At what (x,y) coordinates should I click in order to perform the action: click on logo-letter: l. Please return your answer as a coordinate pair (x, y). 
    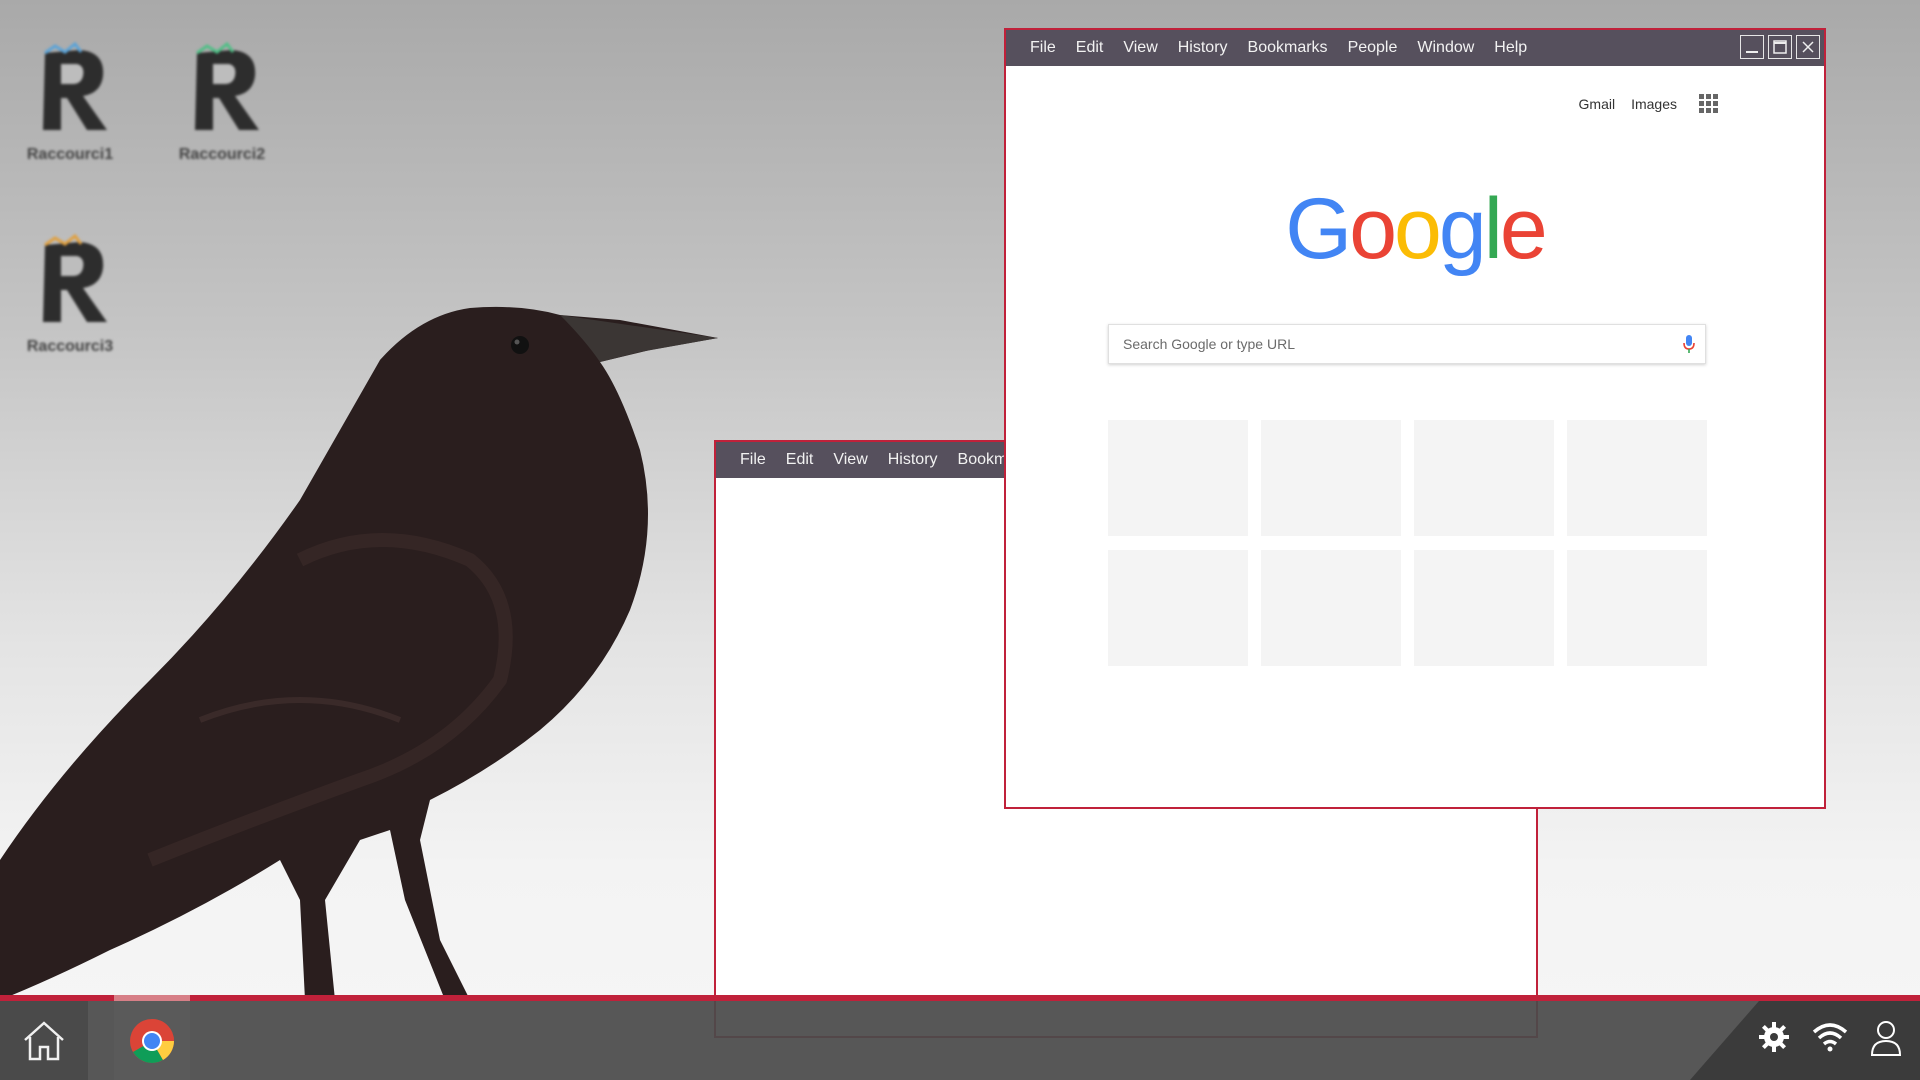
    Looking at the image, I should click on (1493, 229).